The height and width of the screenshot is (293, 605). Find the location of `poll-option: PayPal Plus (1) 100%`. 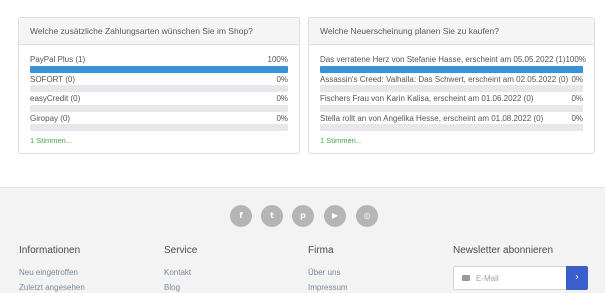

poll-option: PayPal Plus (1) 100% is located at coordinates (159, 65).